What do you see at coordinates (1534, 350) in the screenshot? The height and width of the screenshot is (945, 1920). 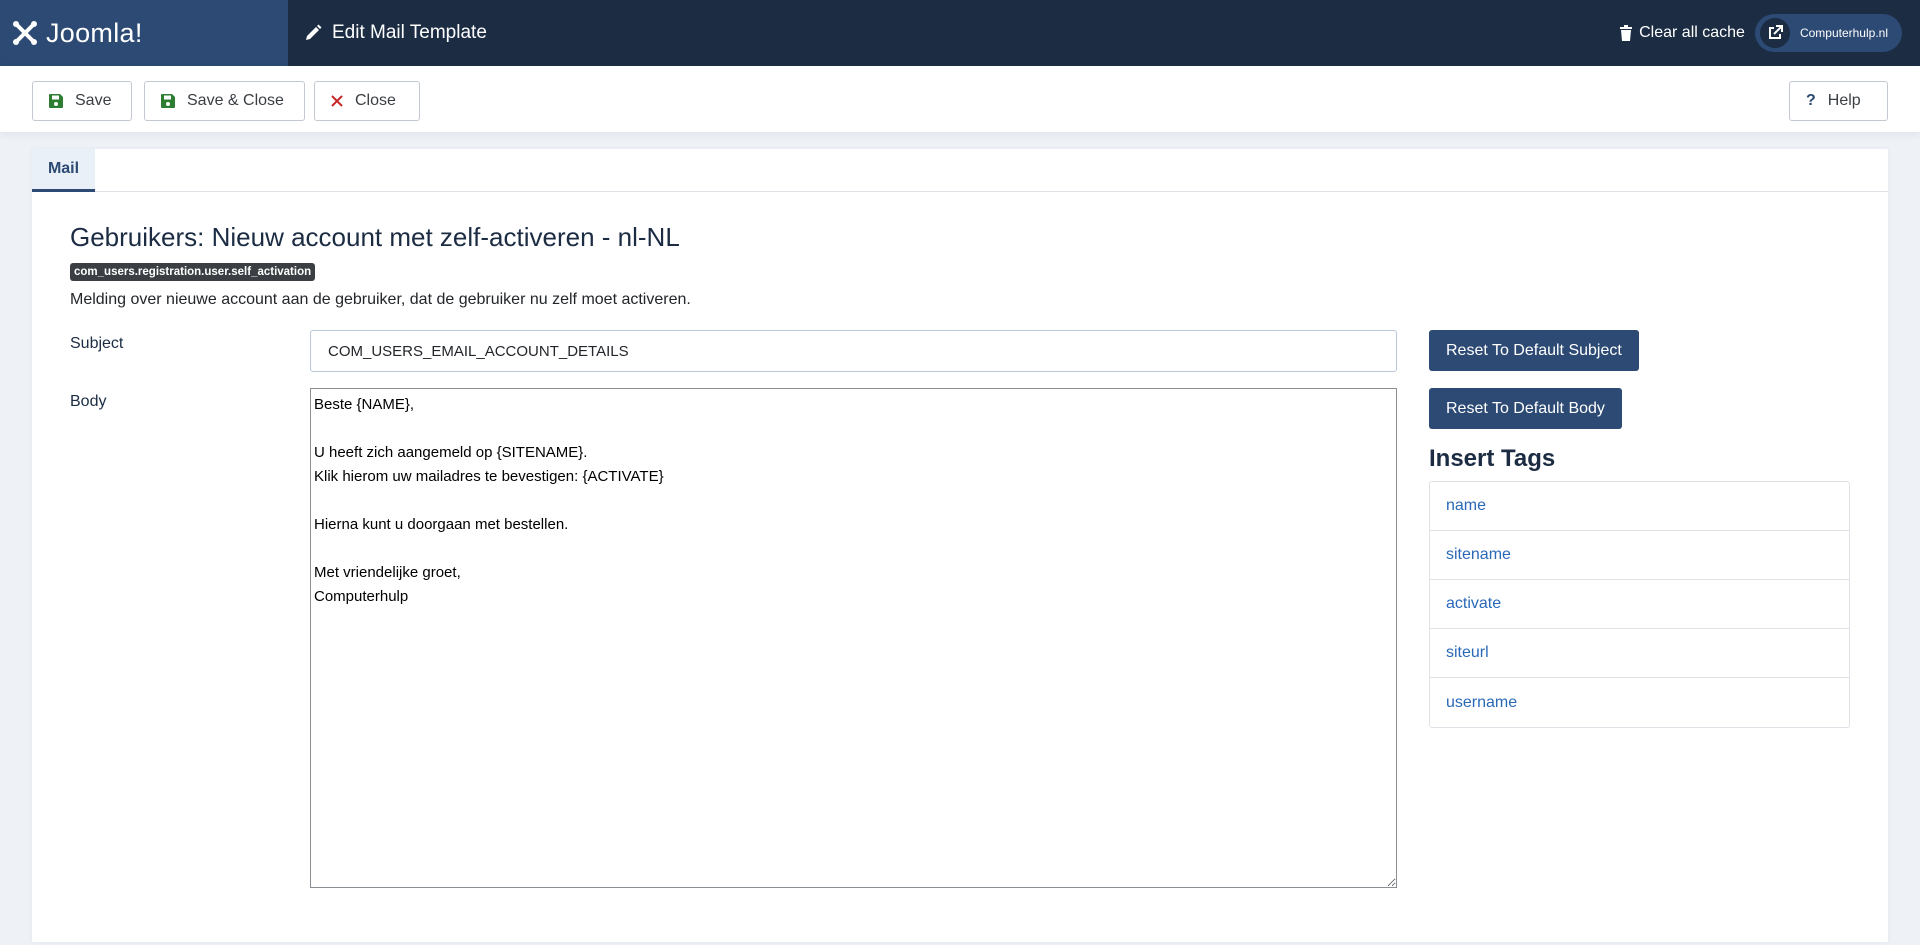 I see `reset-subject-button: Reset To Default Subject` at bounding box center [1534, 350].